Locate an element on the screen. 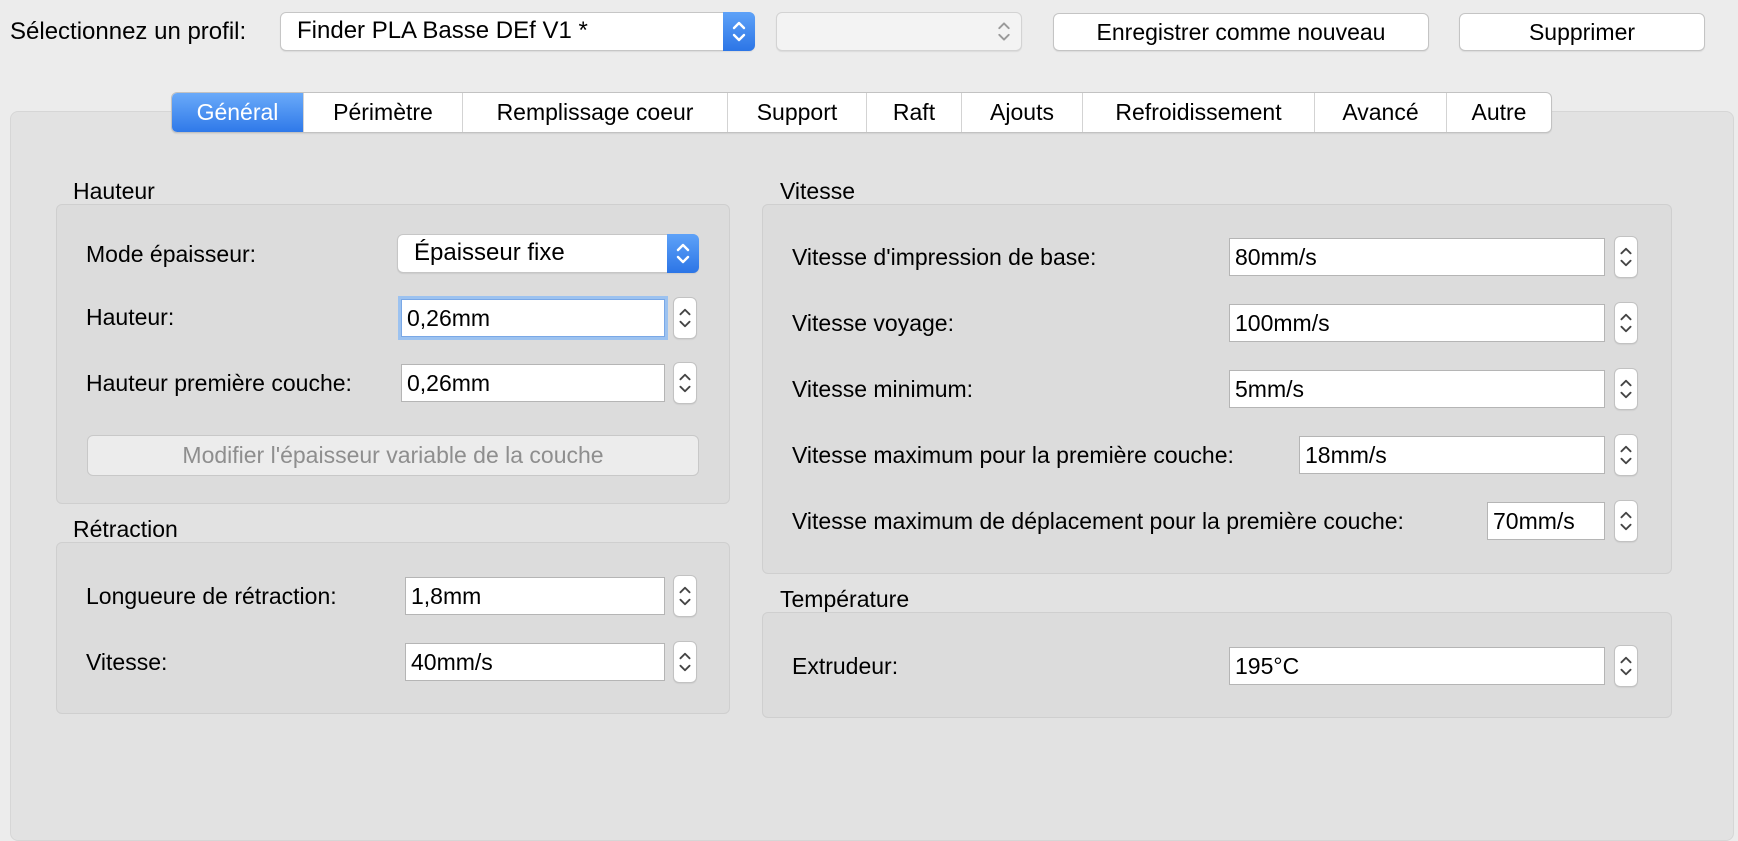 Image resolution: width=1738 pixels, height=841 pixels. max-travel-first-layer-stepper is located at coordinates (1626, 521).